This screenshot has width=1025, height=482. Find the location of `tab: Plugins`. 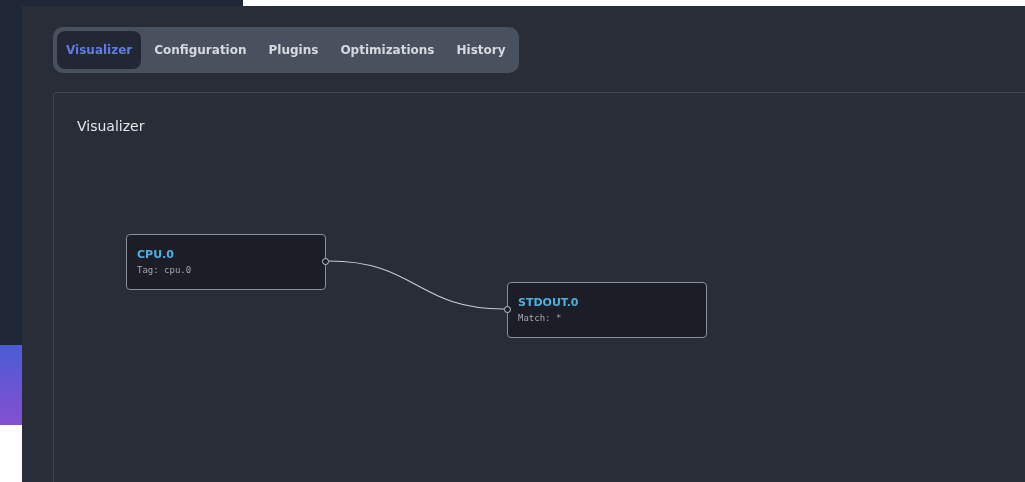

tab: Plugins is located at coordinates (293, 50).